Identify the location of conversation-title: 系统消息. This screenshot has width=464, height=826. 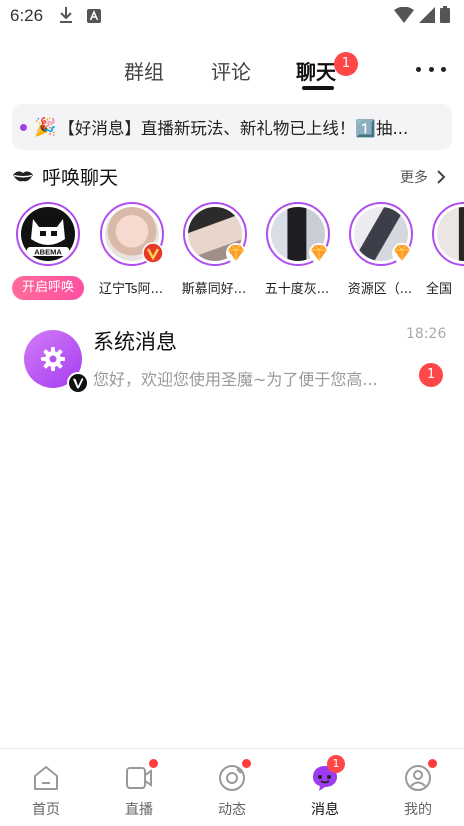
(135, 342).